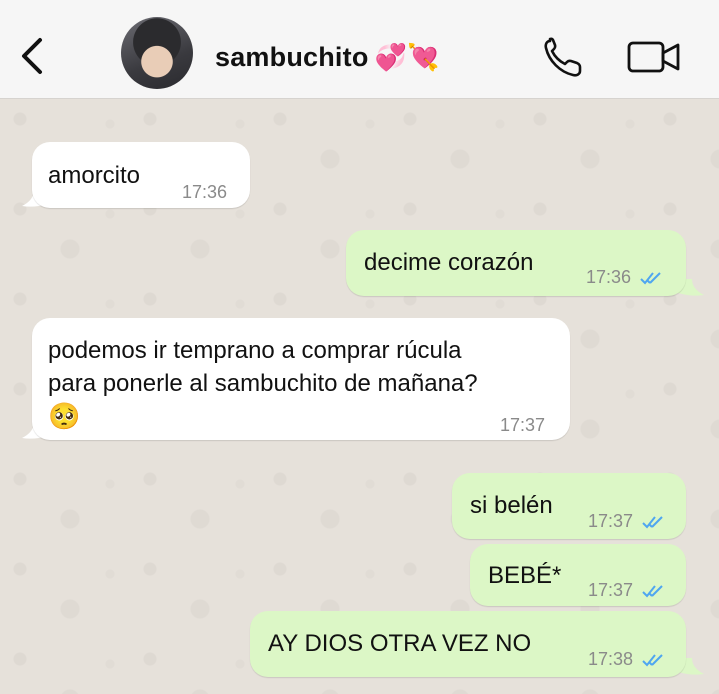  Describe the element at coordinates (64, 416) in the screenshot. I see `pleading-face-emoji: 🥺` at that location.